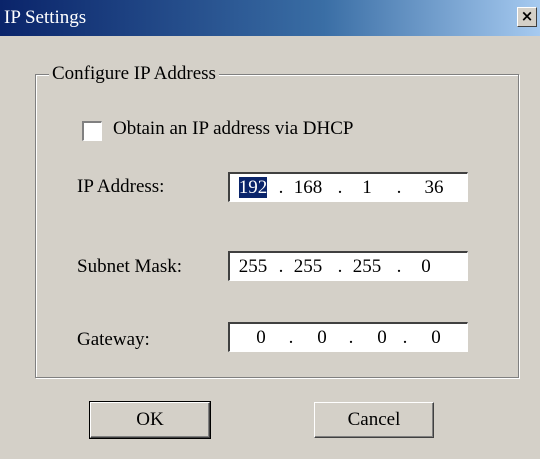  What do you see at coordinates (270, 18) in the screenshot?
I see `title-bar: IP Settings ×` at bounding box center [270, 18].